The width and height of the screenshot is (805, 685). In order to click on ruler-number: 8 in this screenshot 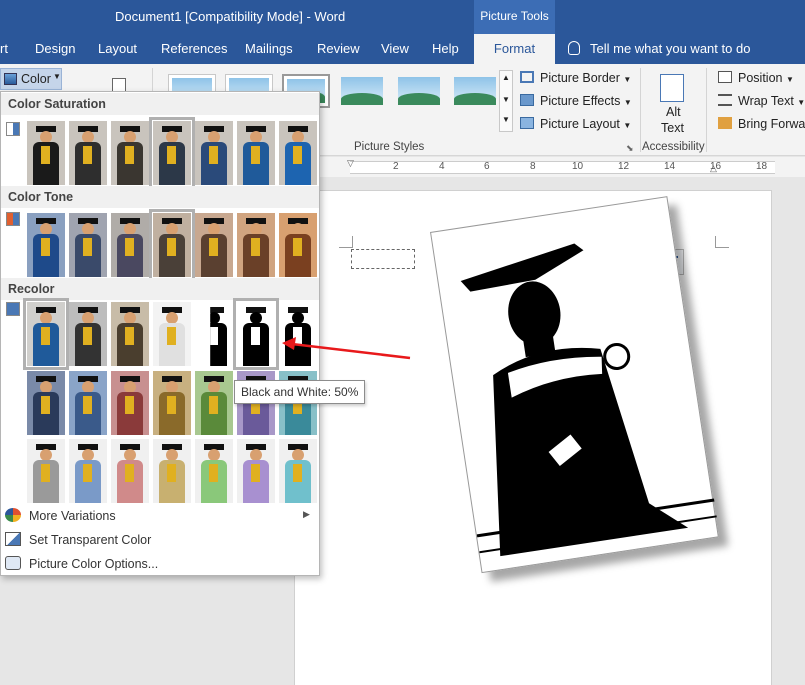, I will do `click(533, 166)`.